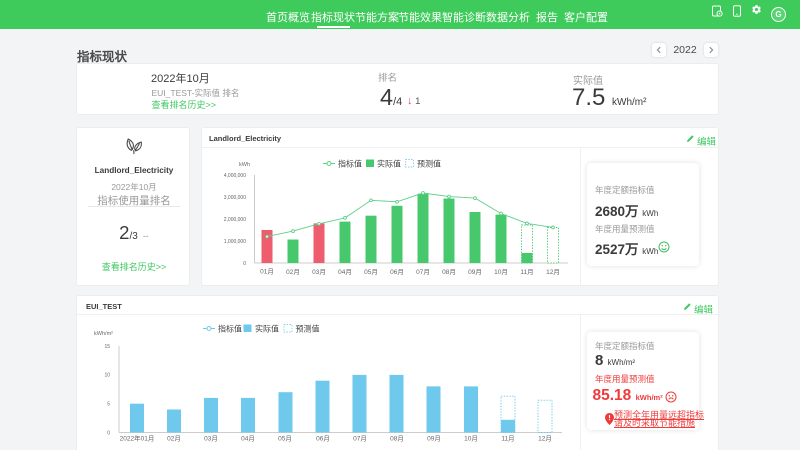  Describe the element at coordinates (108, 405) in the screenshot. I see `svg-text: 5` at that location.